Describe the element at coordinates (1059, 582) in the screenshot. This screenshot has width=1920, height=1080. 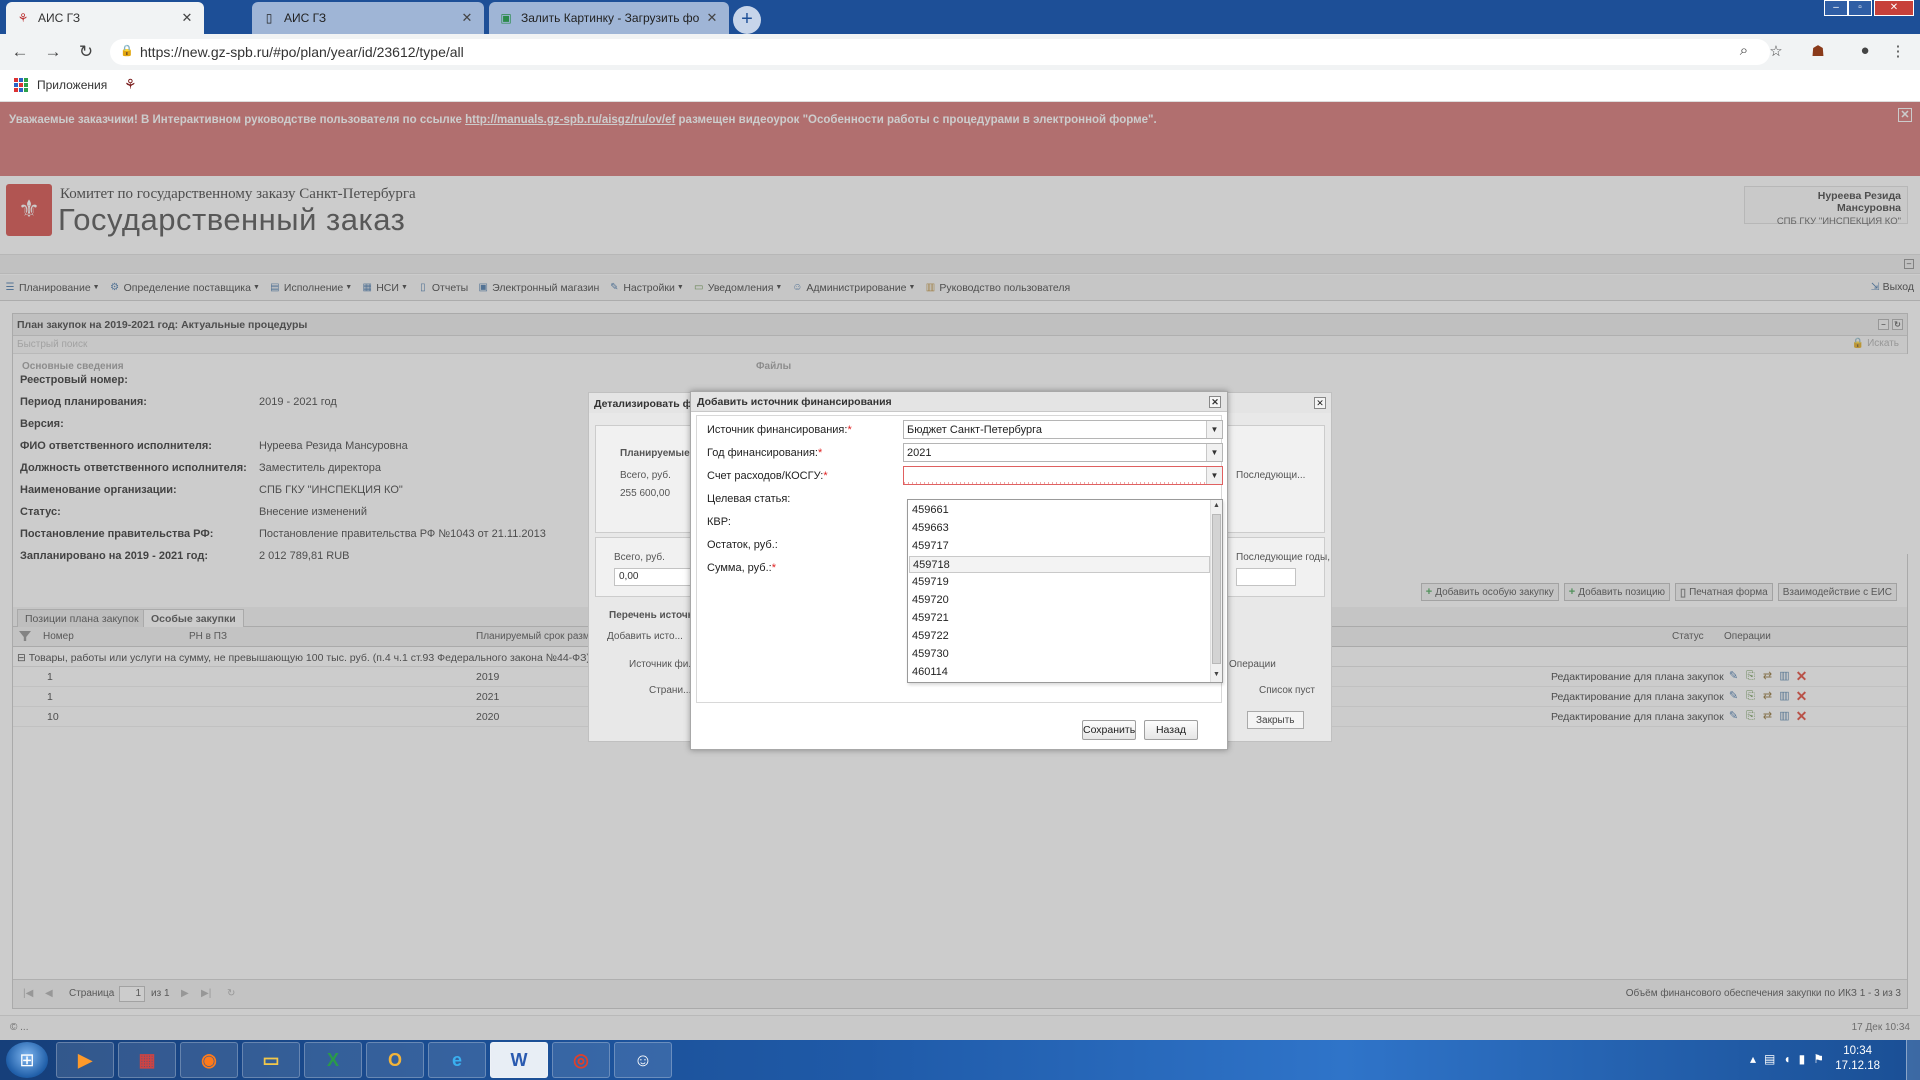
I see `dropdown-option: 459719` at that location.